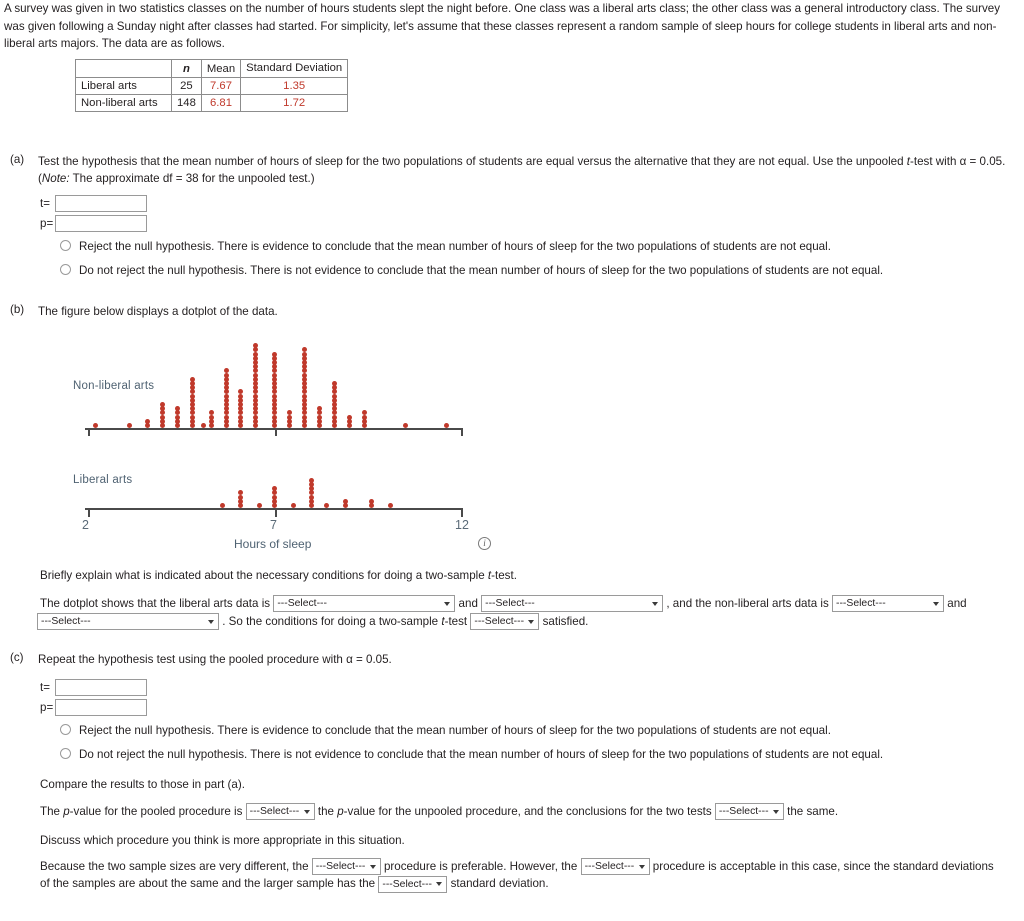  I want to click on select-preferable-procedure: ---Select---, so click(346, 867).